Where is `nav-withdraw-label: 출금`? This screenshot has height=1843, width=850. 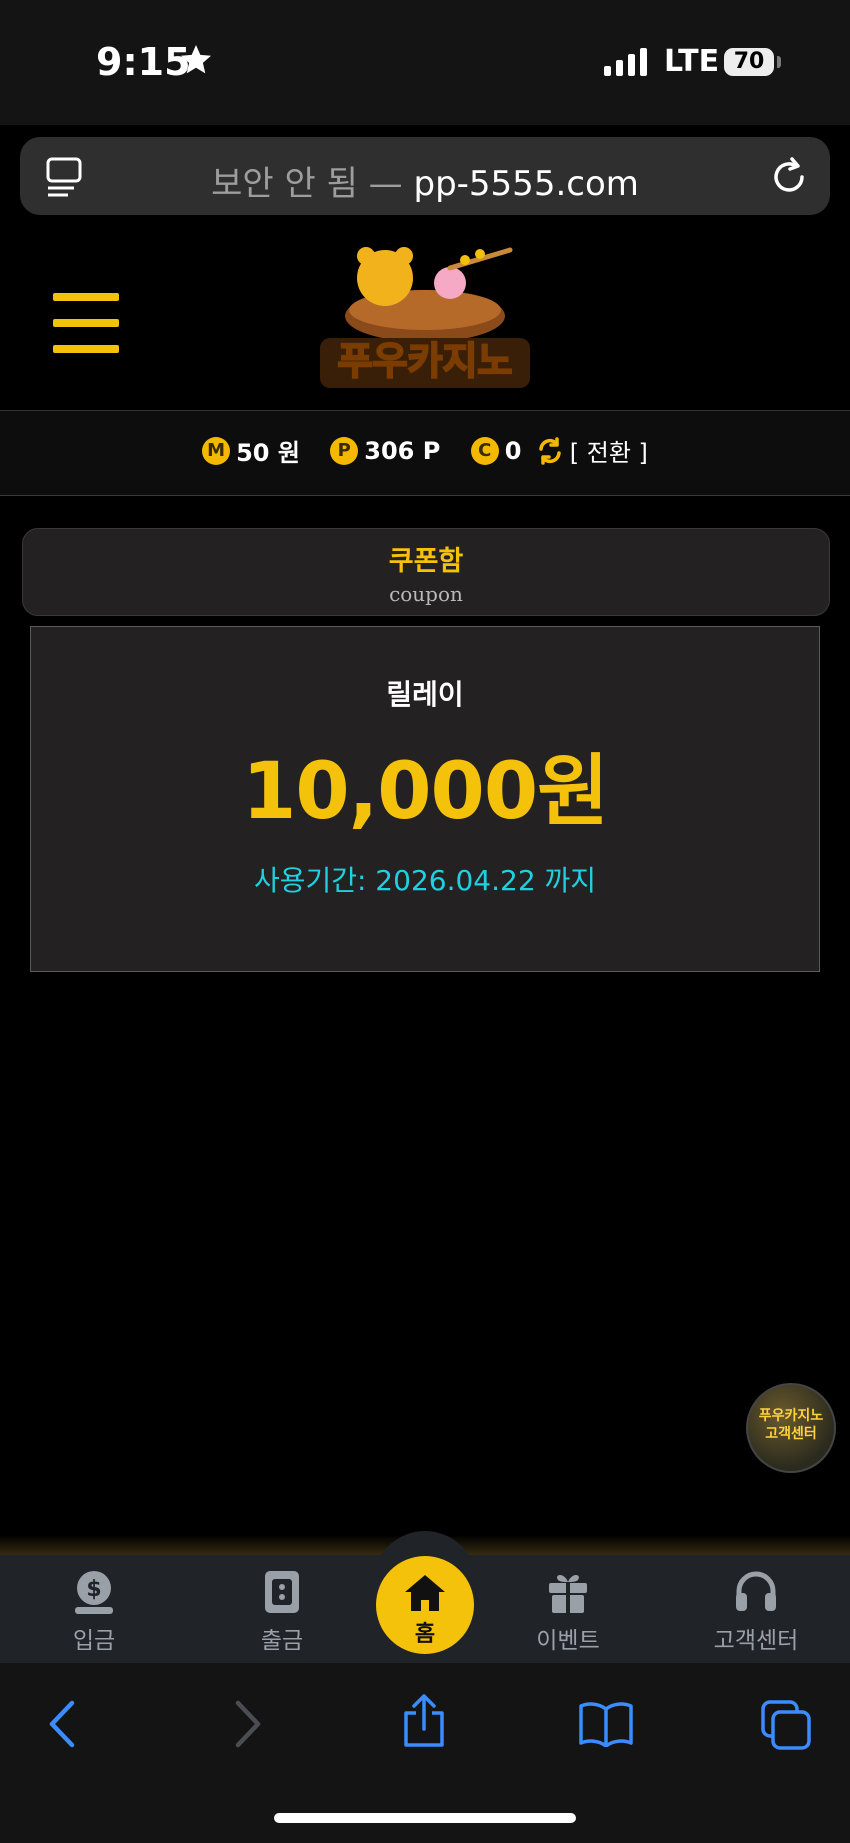 nav-withdraw-label: 출금 is located at coordinates (282, 1641).